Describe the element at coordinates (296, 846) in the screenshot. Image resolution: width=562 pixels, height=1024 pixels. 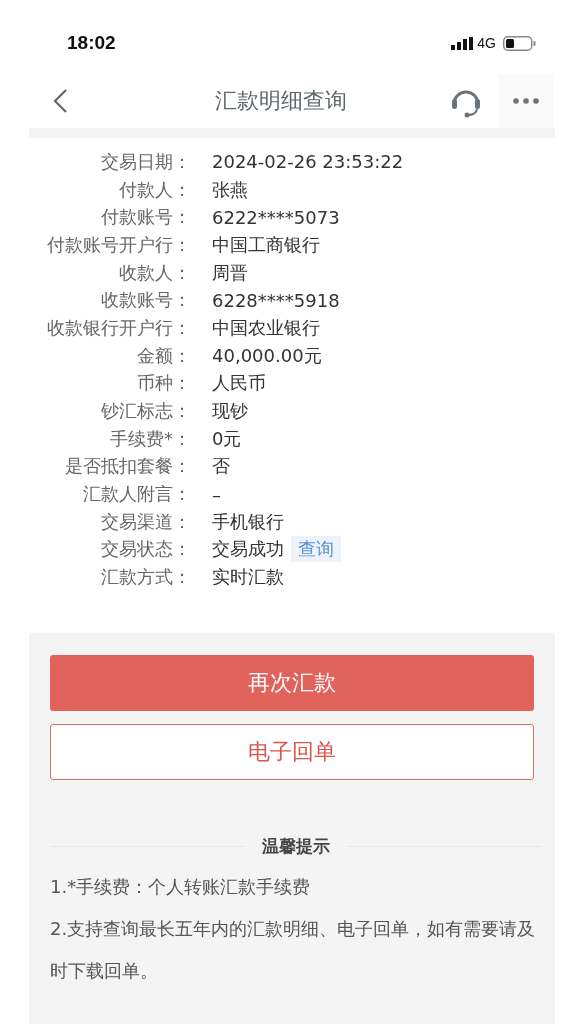
I see `tips-title: 温馨提示` at that location.